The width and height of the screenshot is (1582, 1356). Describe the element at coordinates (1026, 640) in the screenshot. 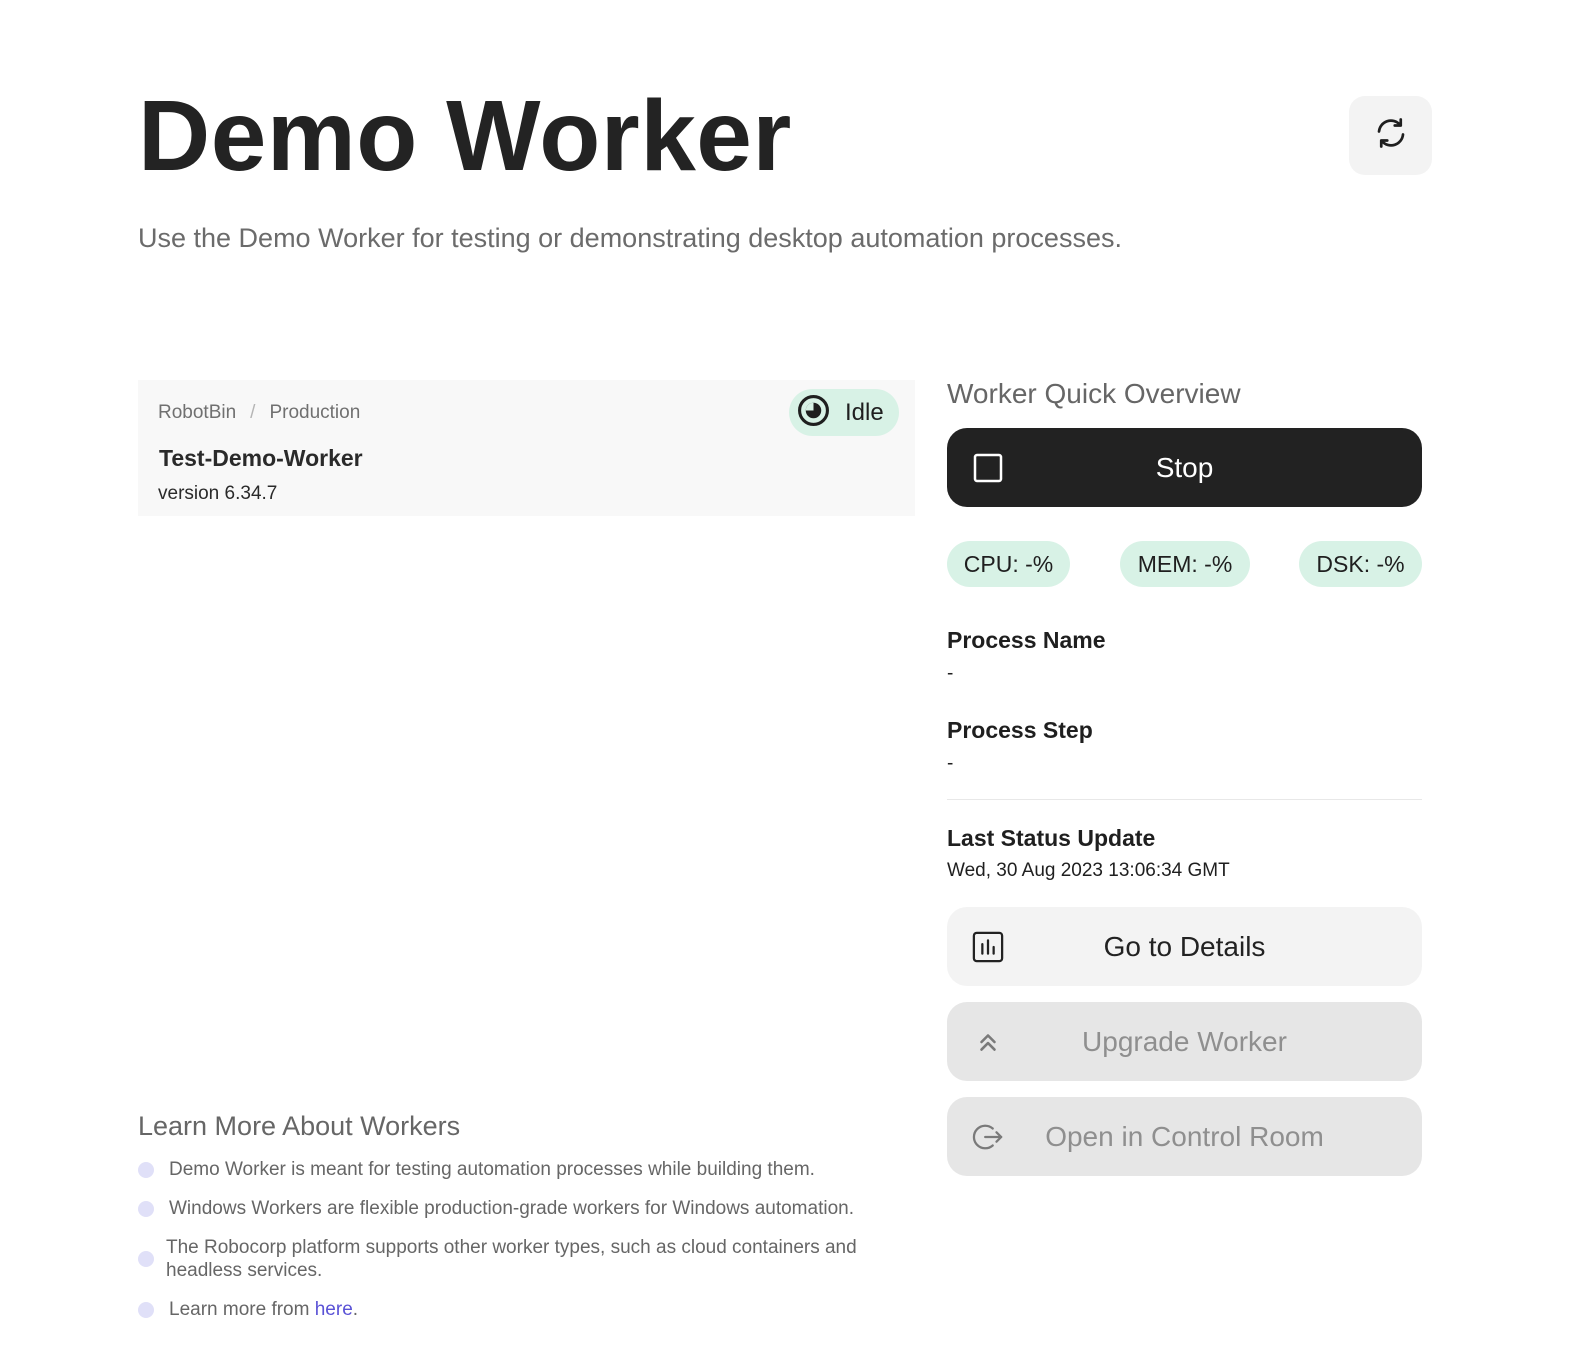

I see `process-name-label: Process Name` at that location.